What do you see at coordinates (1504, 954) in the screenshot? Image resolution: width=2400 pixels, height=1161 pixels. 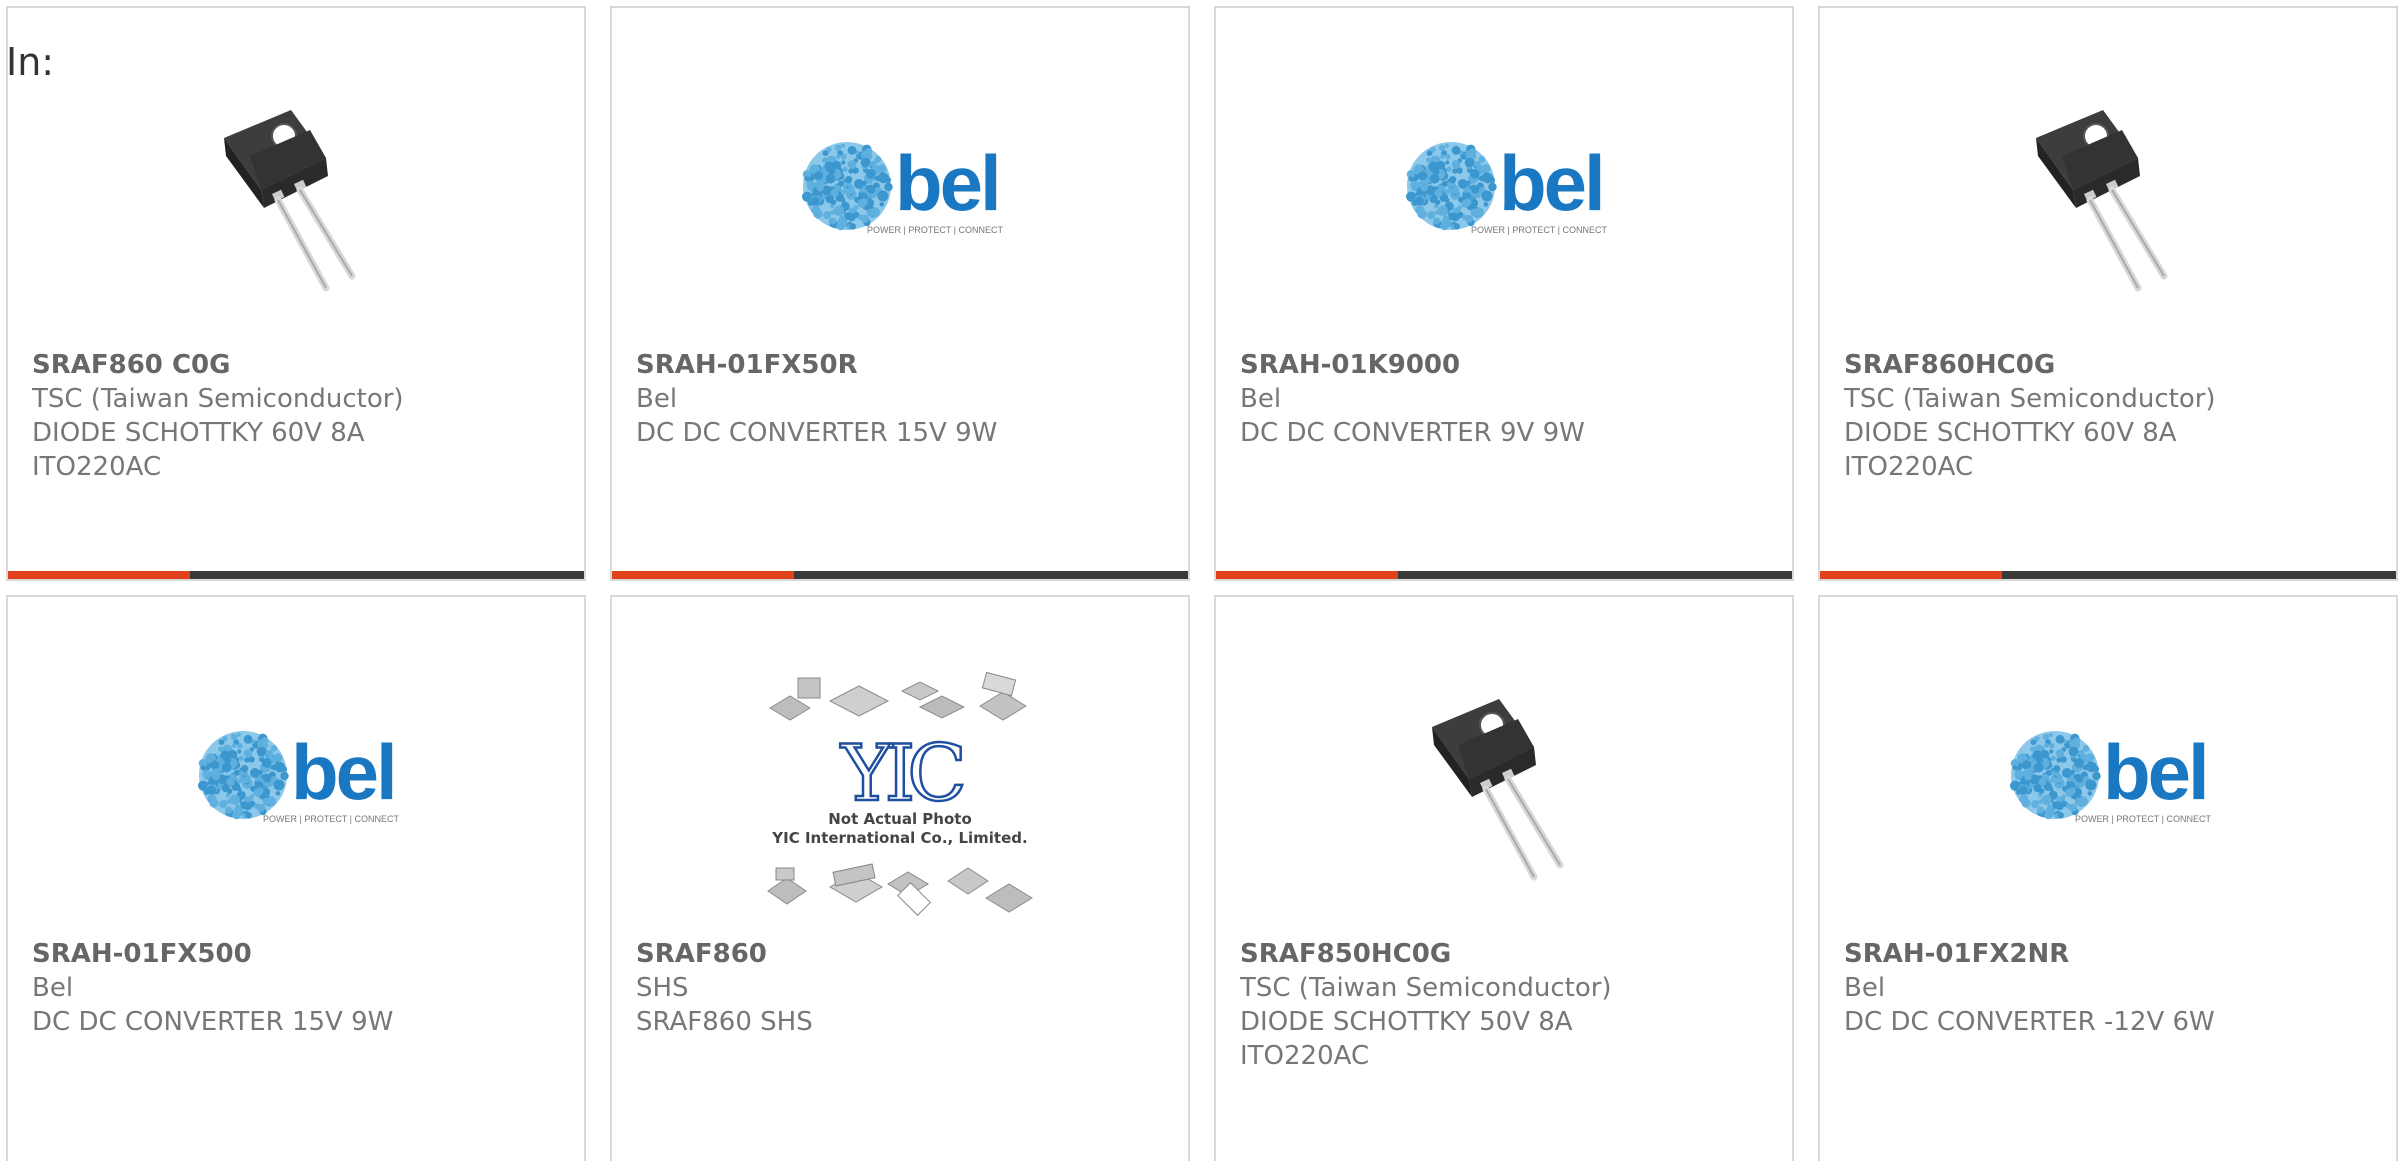 I see `part-number: SRAF850HC0G` at bounding box center [1504, 954].